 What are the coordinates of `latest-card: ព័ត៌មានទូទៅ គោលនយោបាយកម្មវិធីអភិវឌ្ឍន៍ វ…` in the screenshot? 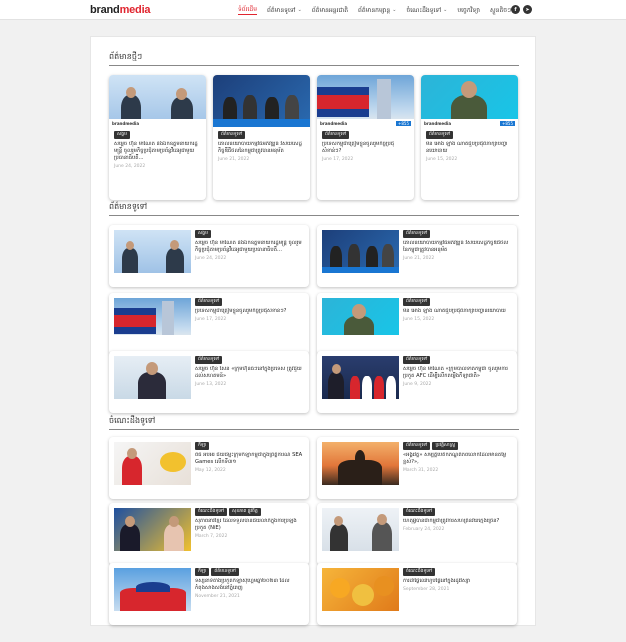 It's located at (261, 137).